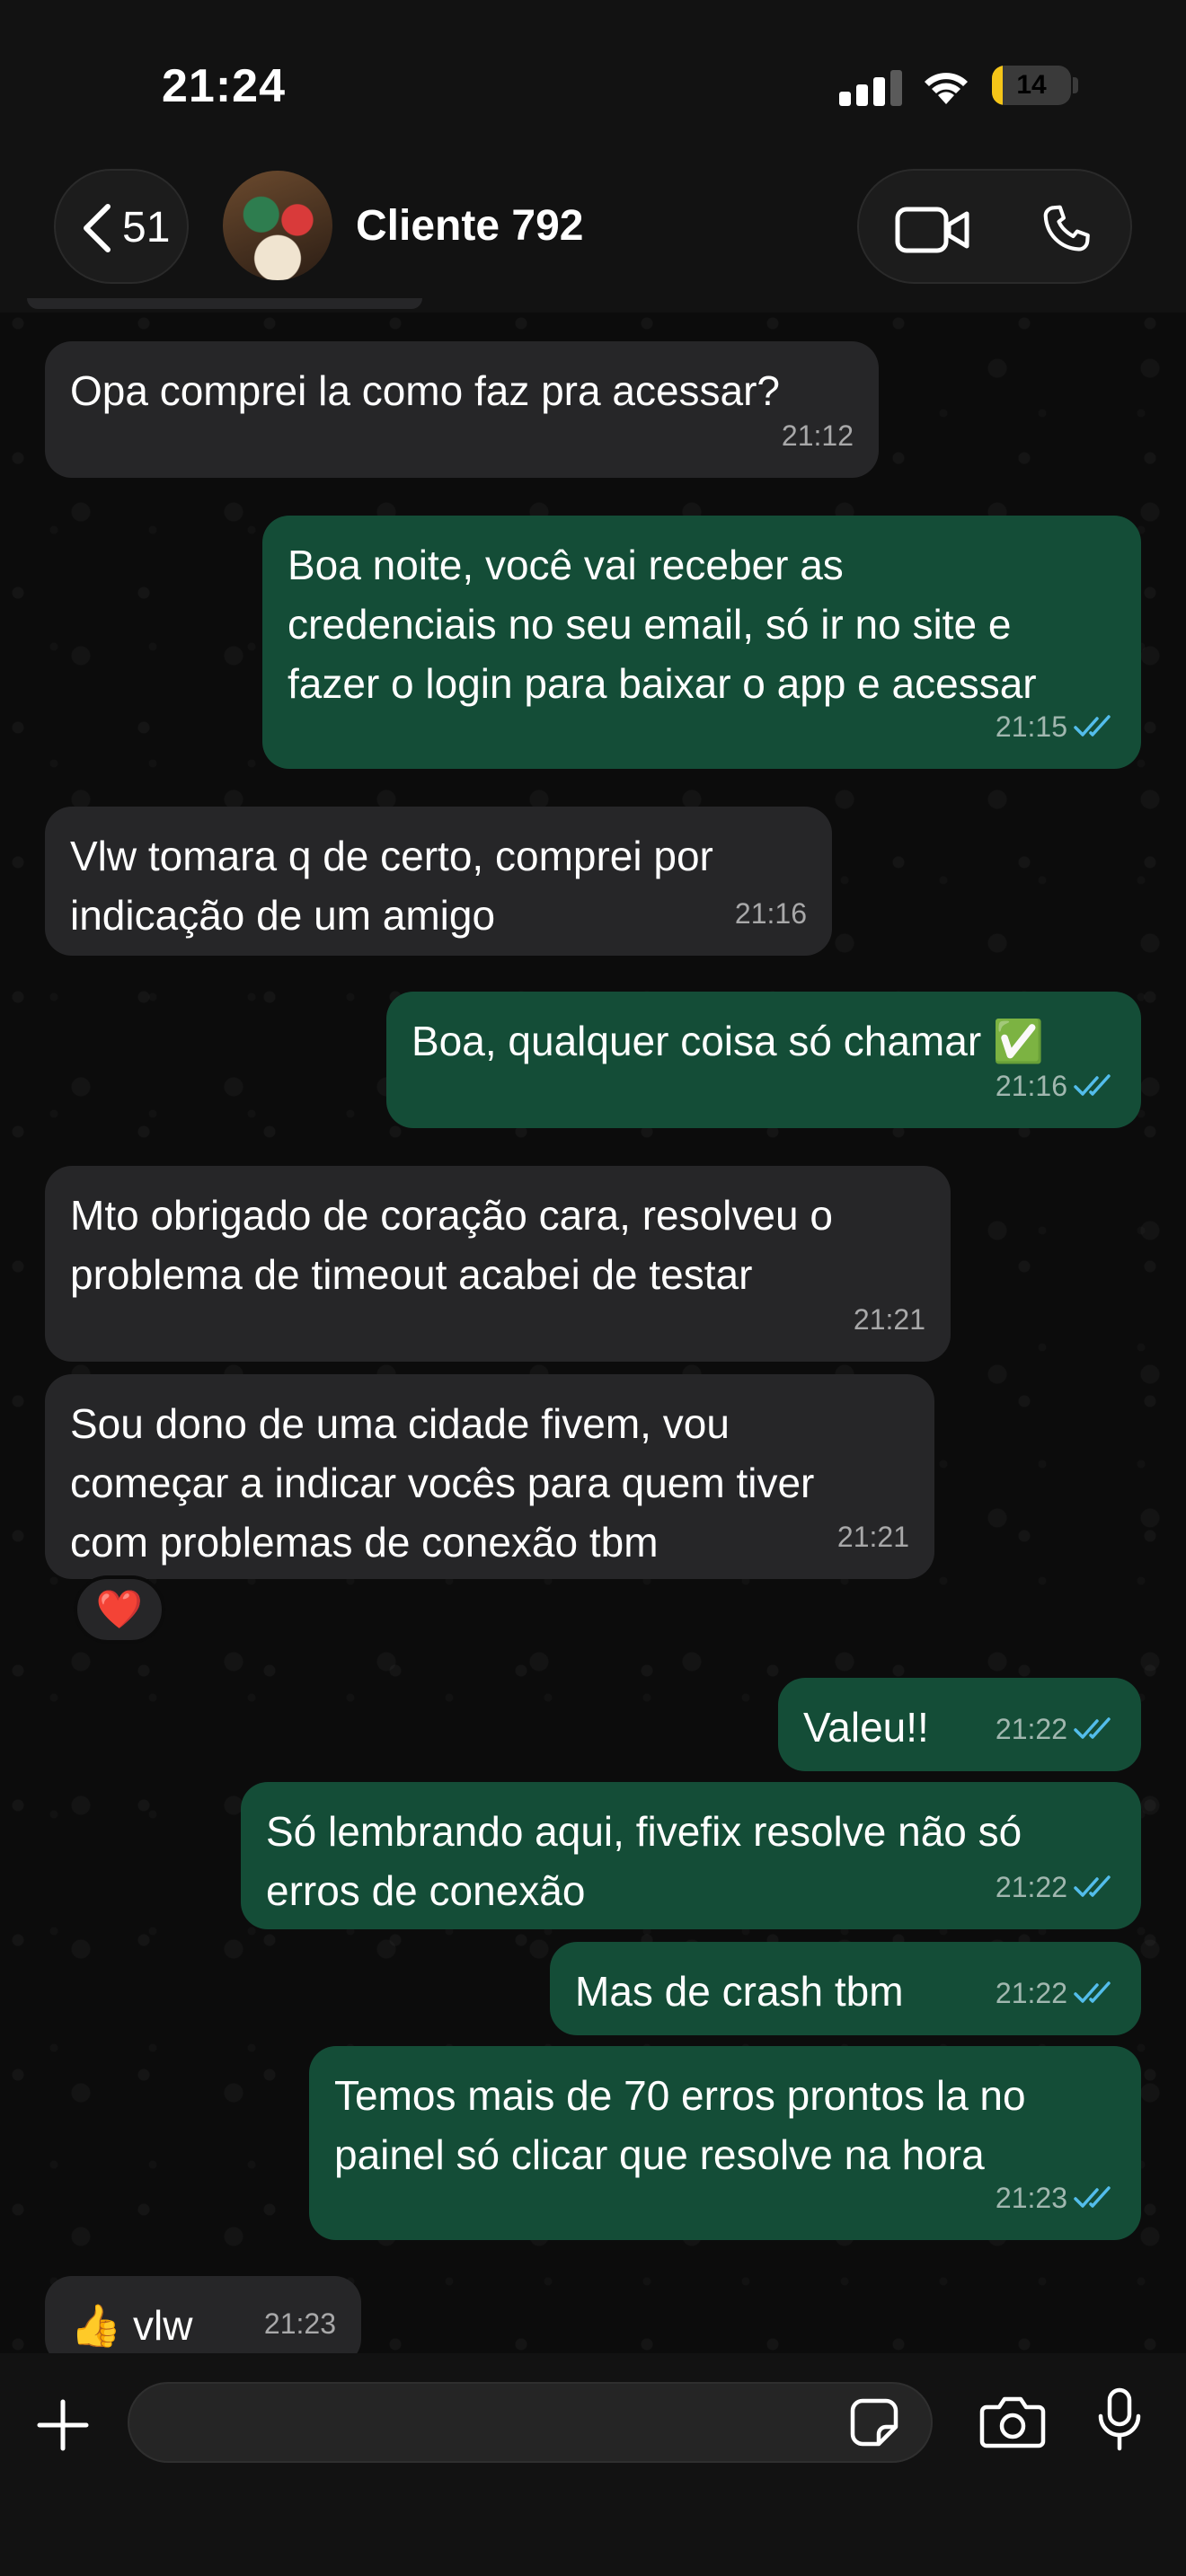  Describe the element at coordinates (146, 227) in the screenshot. I see `unread-count: 51` at that location.